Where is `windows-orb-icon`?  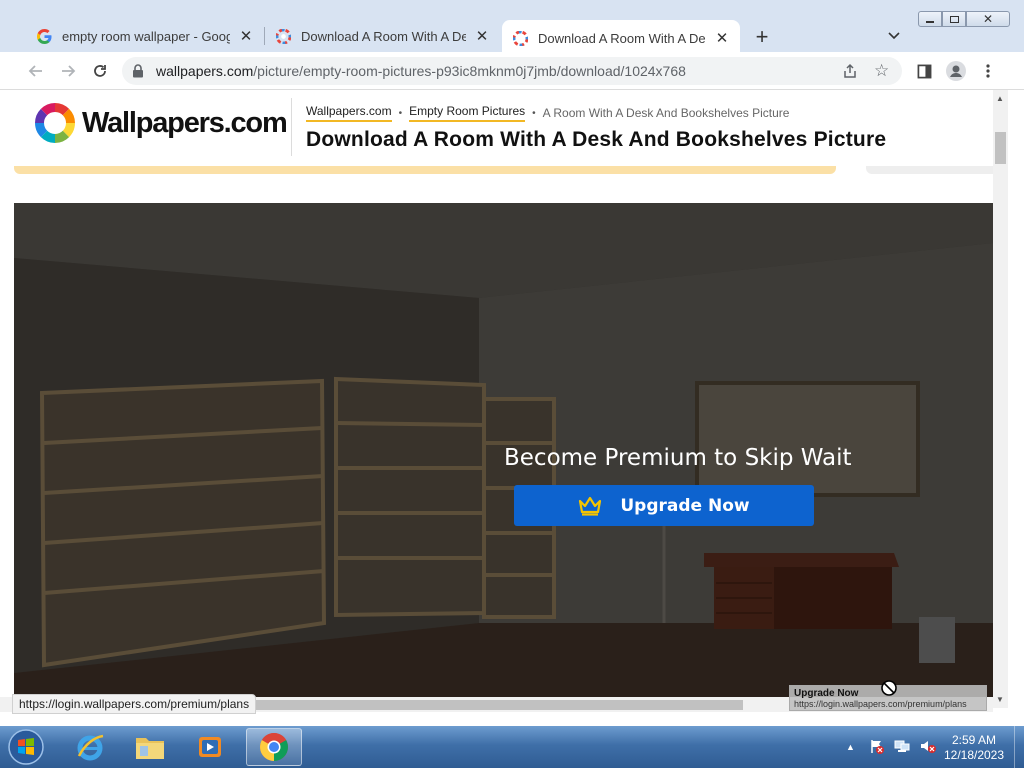 windows-orb-icon is located at coordinates (26, 747).